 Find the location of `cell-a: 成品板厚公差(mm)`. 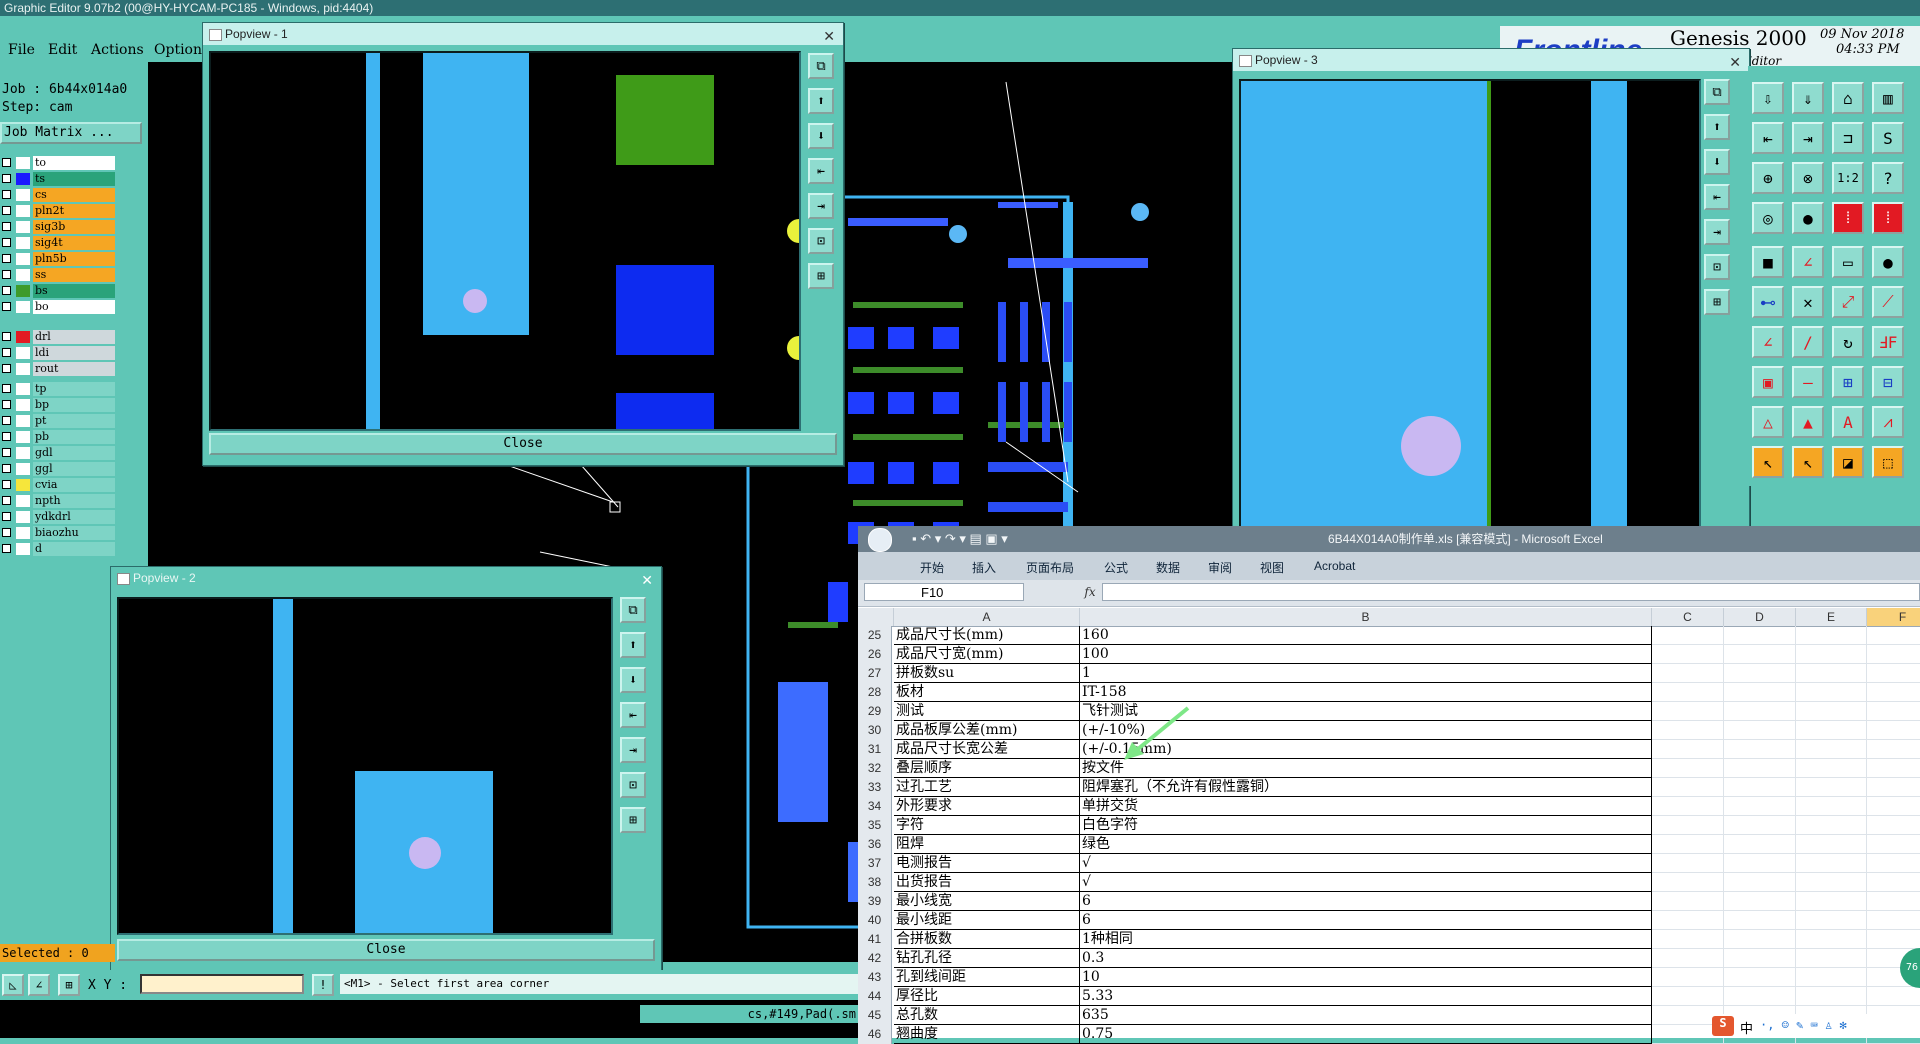

cell-a: 成品板厚公差(mm) is located at coordinates (987, 730).